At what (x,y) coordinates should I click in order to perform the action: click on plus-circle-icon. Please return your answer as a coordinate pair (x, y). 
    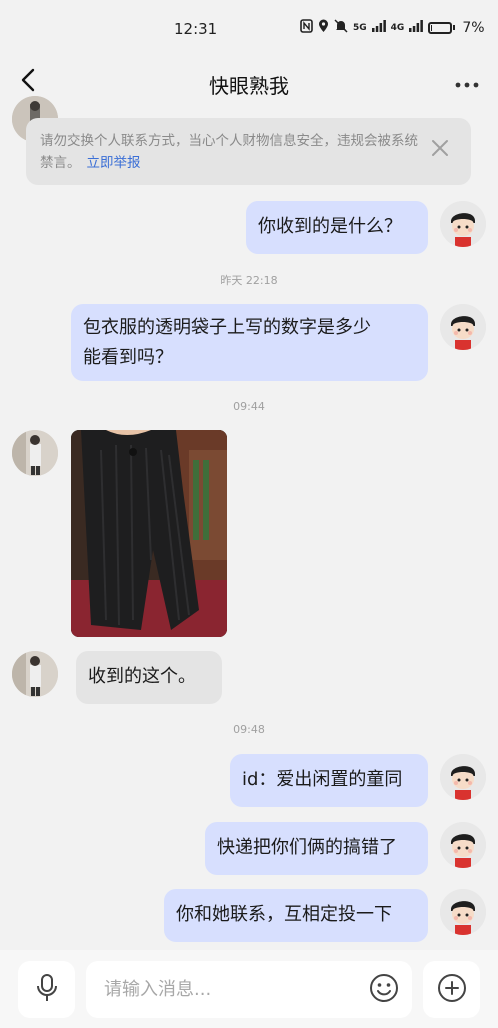
    Looking at the image, I should click on (452, 990).